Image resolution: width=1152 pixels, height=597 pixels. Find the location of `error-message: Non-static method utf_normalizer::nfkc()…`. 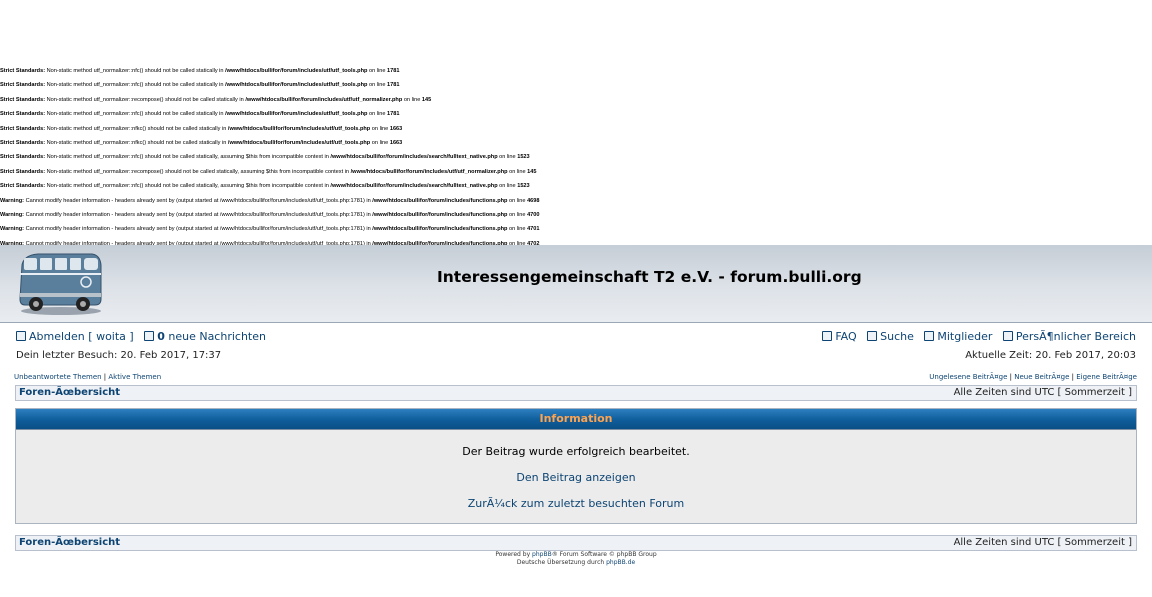

error-message: Non-static method utf_normalizer::nfkc()… is located at coordinates (136, 142).